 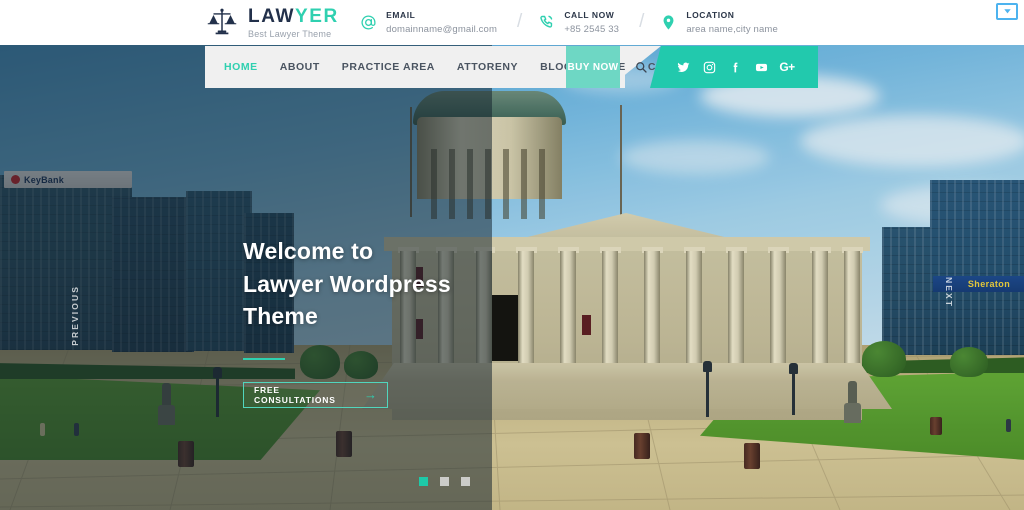 I want to click on buy-now-button: BUY NOW, so click(x=593, y=67).